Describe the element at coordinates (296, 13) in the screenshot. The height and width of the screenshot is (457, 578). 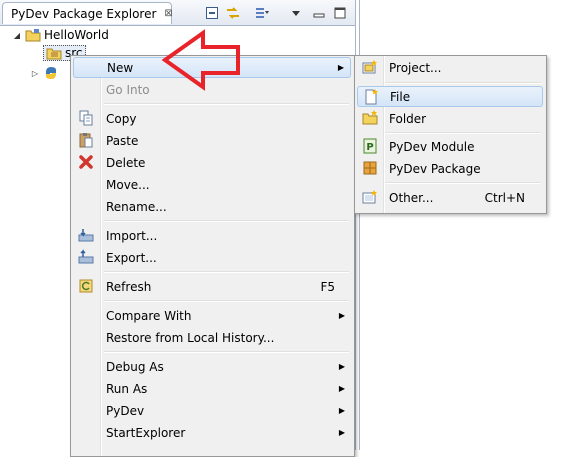
I see `view-menu-icon` at that location.